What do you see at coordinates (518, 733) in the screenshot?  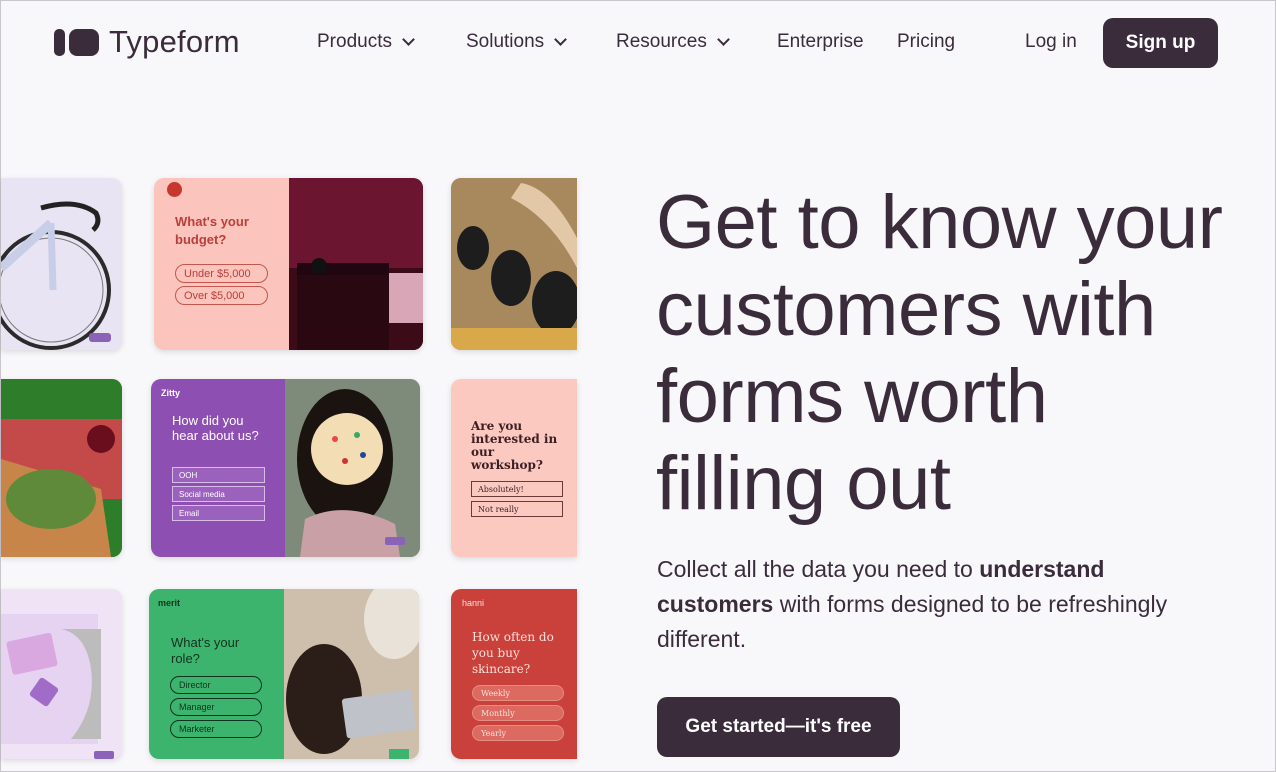 I see `hanni-option: Yearly` at bounding box center [518, 733].